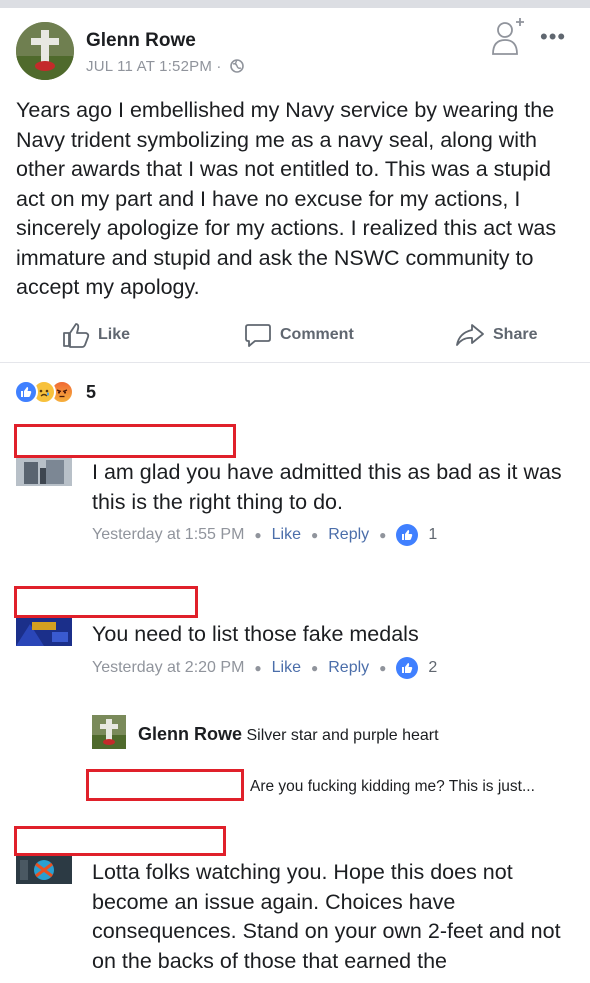 This screenshot has width=590, height=983. I want to click on like-reaction-icon, so click(26, 392).